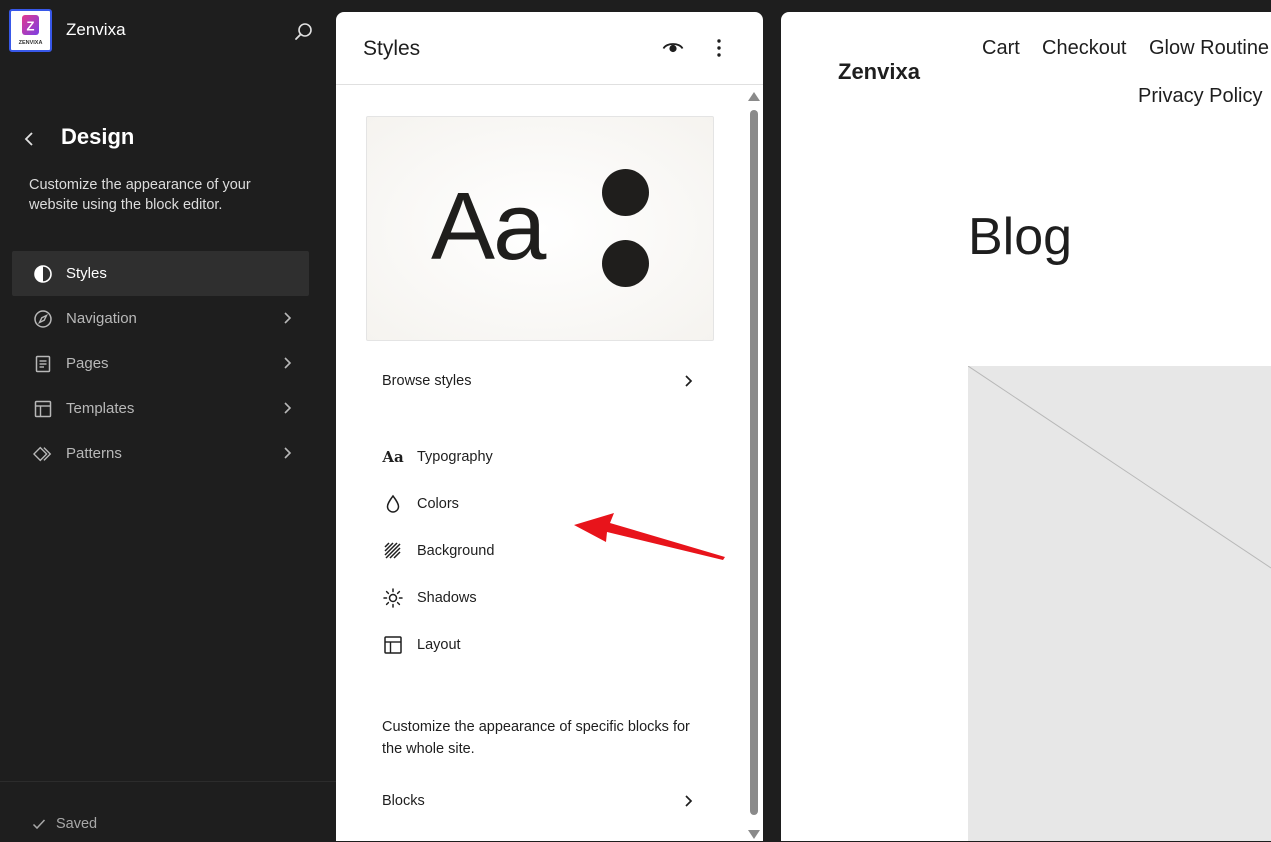 This screenshot has height=842, width=1271. Describe the element at coordinates (43, 454) in the screenshot. I see `diamond-icon` at that location.